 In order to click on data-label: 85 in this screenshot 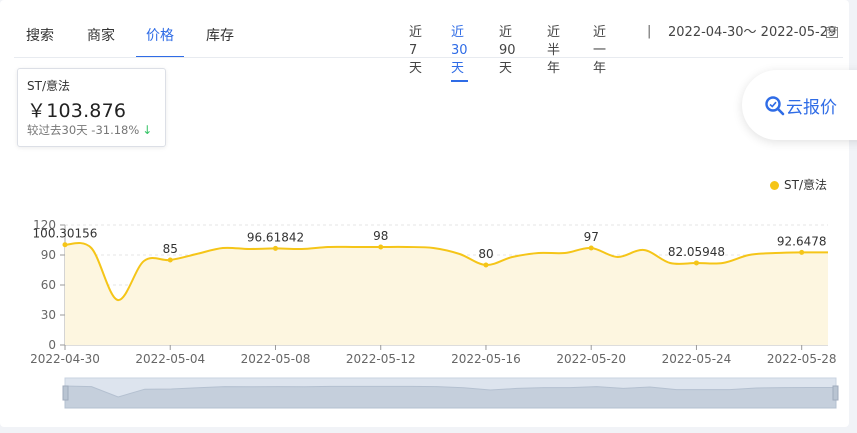, I will do `click(170, 249)`.